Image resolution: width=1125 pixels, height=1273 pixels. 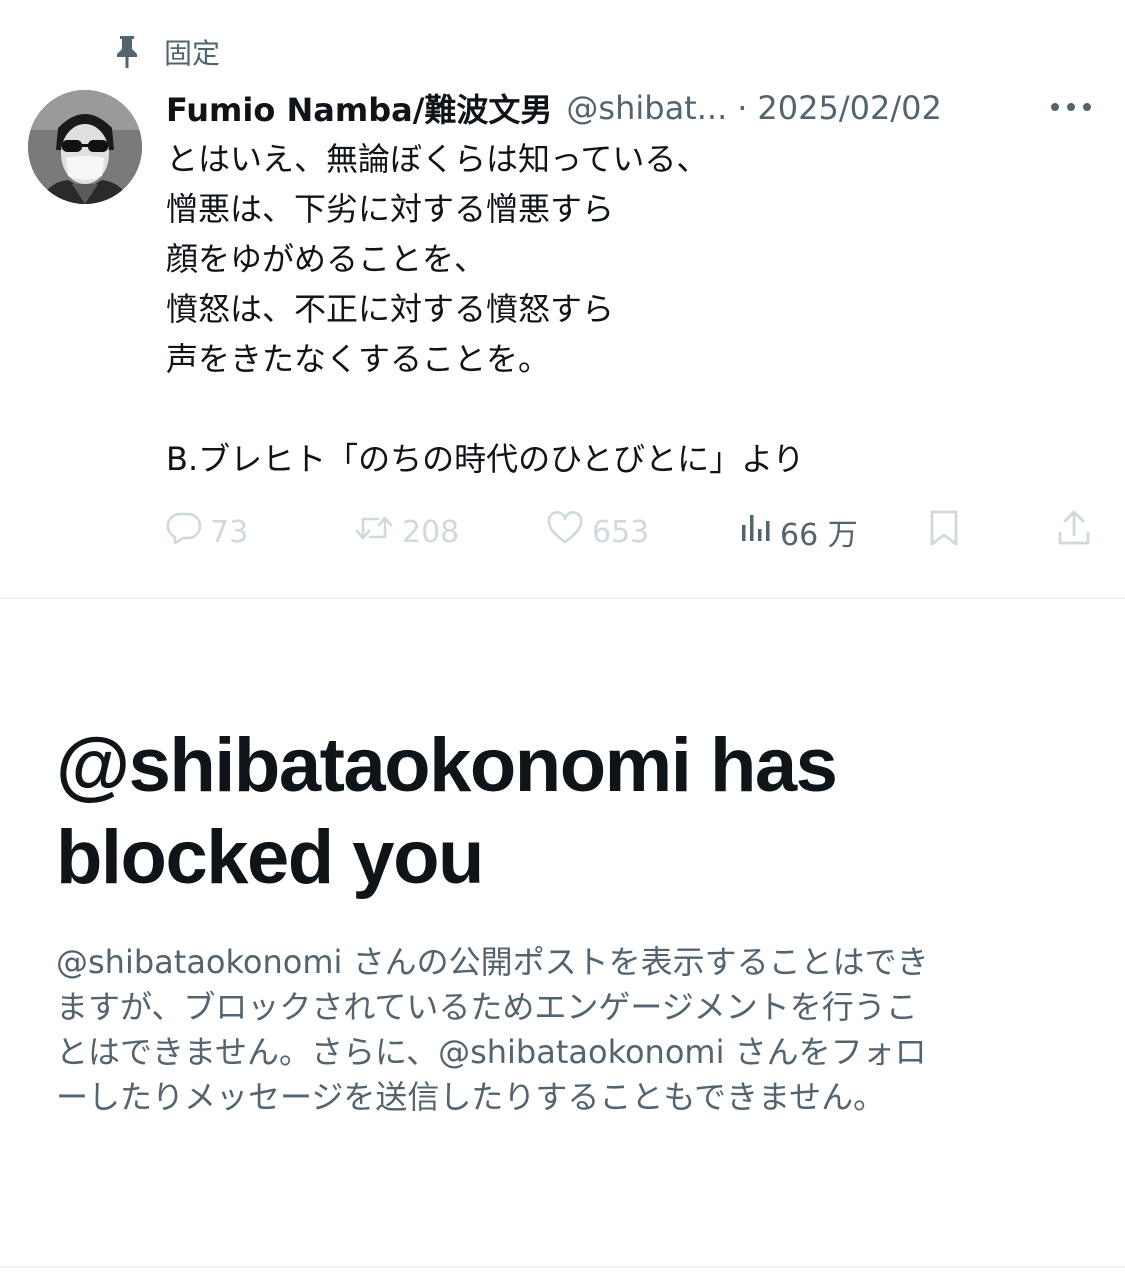 I want to click on user-avatar, so click(x=85, y=147).